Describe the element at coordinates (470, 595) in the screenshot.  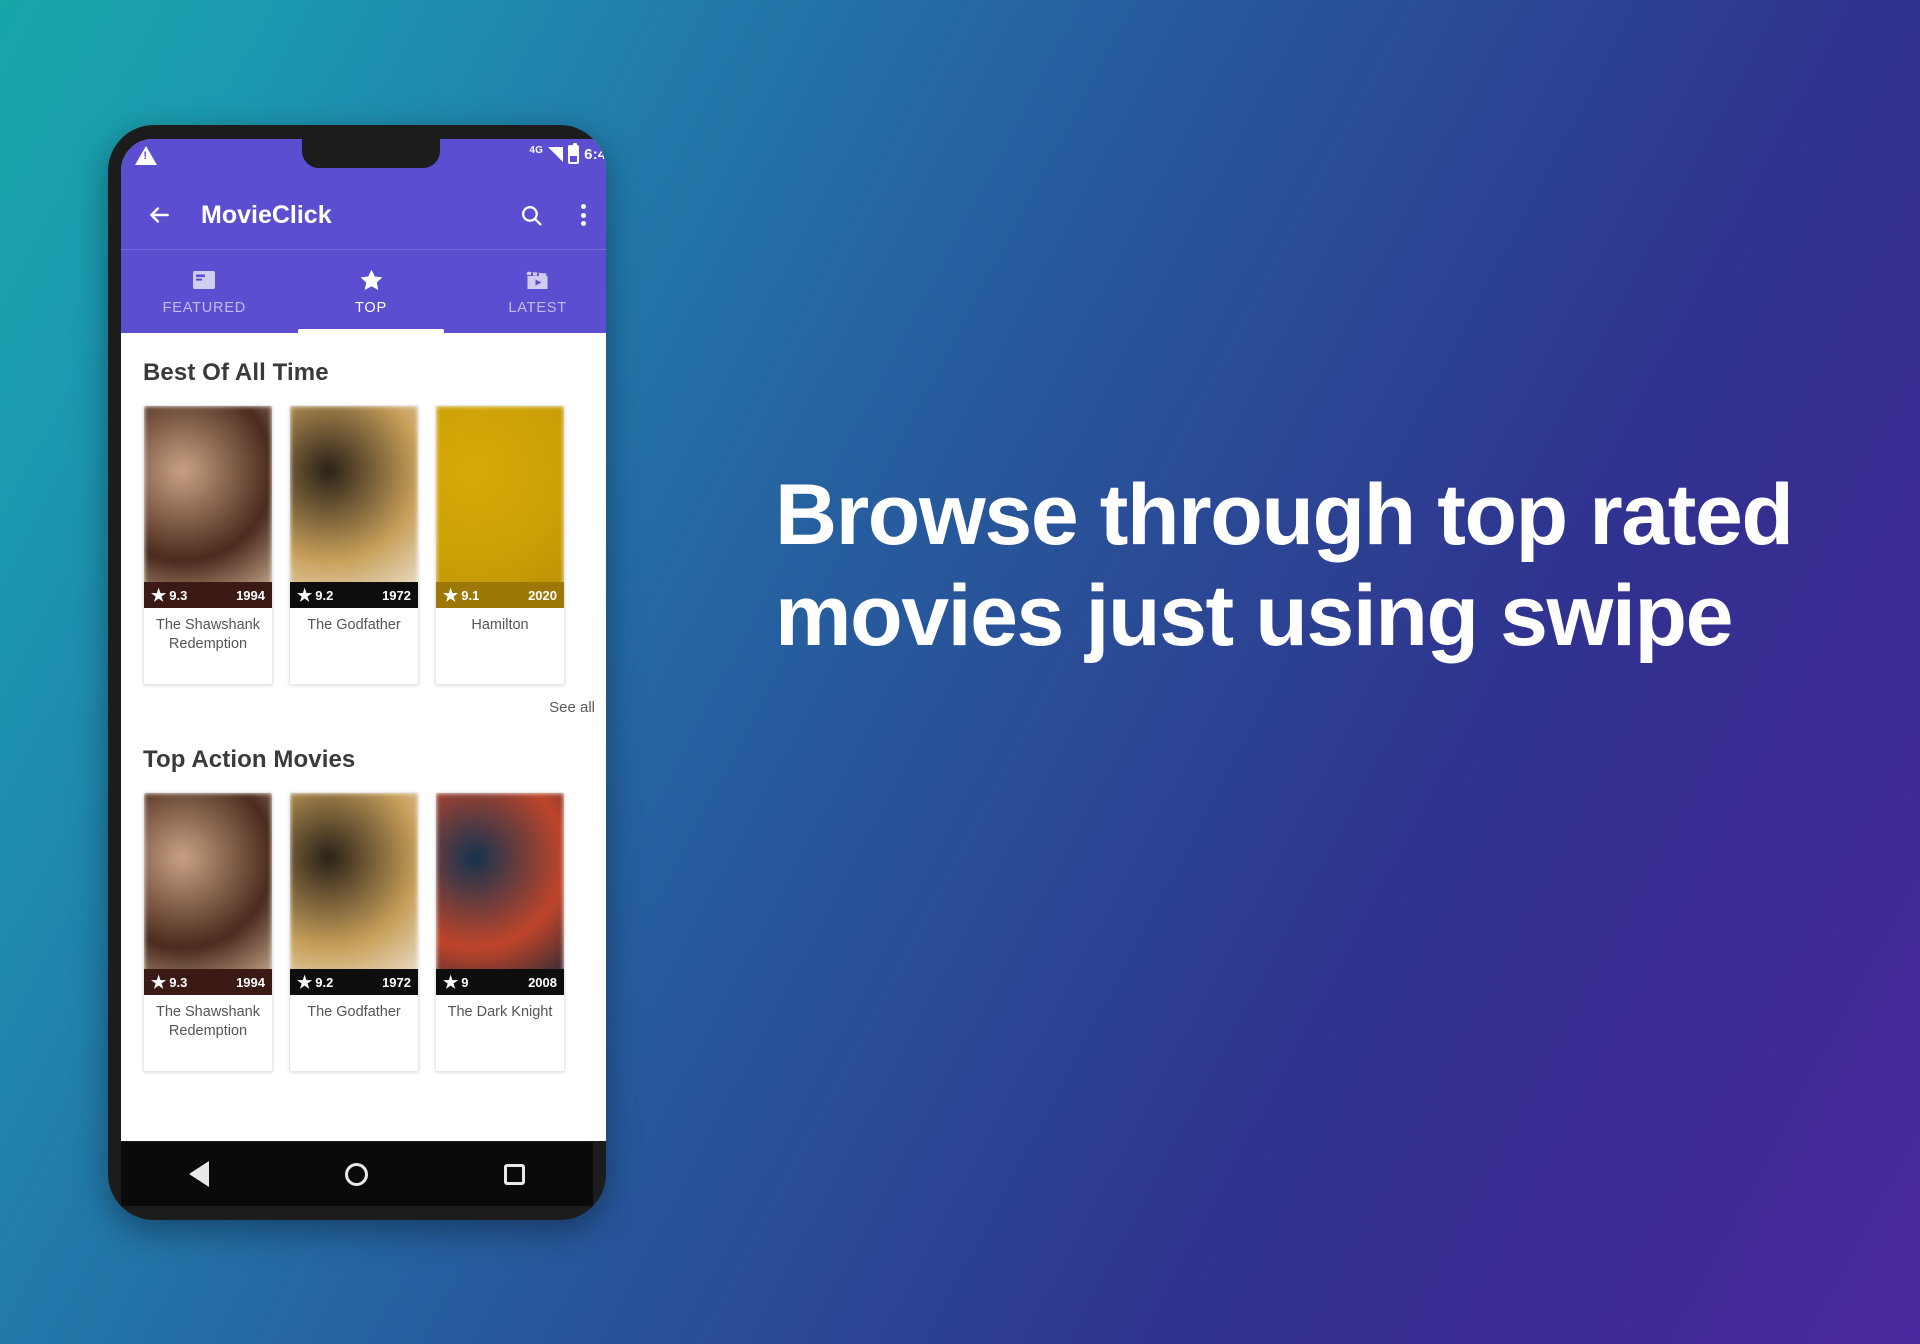
I see `rating-value: 9.1` at that location.